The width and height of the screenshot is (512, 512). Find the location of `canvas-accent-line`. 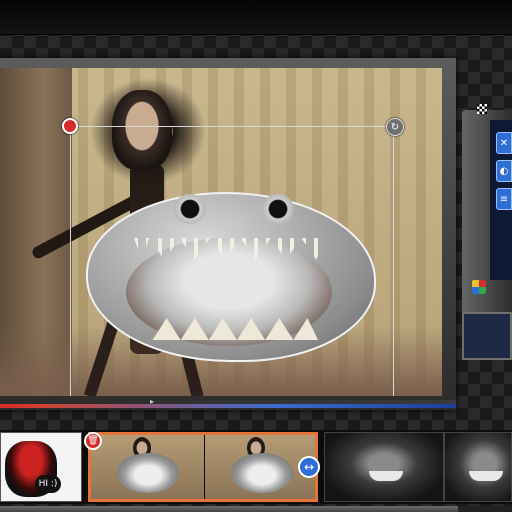

canvas-accent-line is located at coordinates (228, 406).